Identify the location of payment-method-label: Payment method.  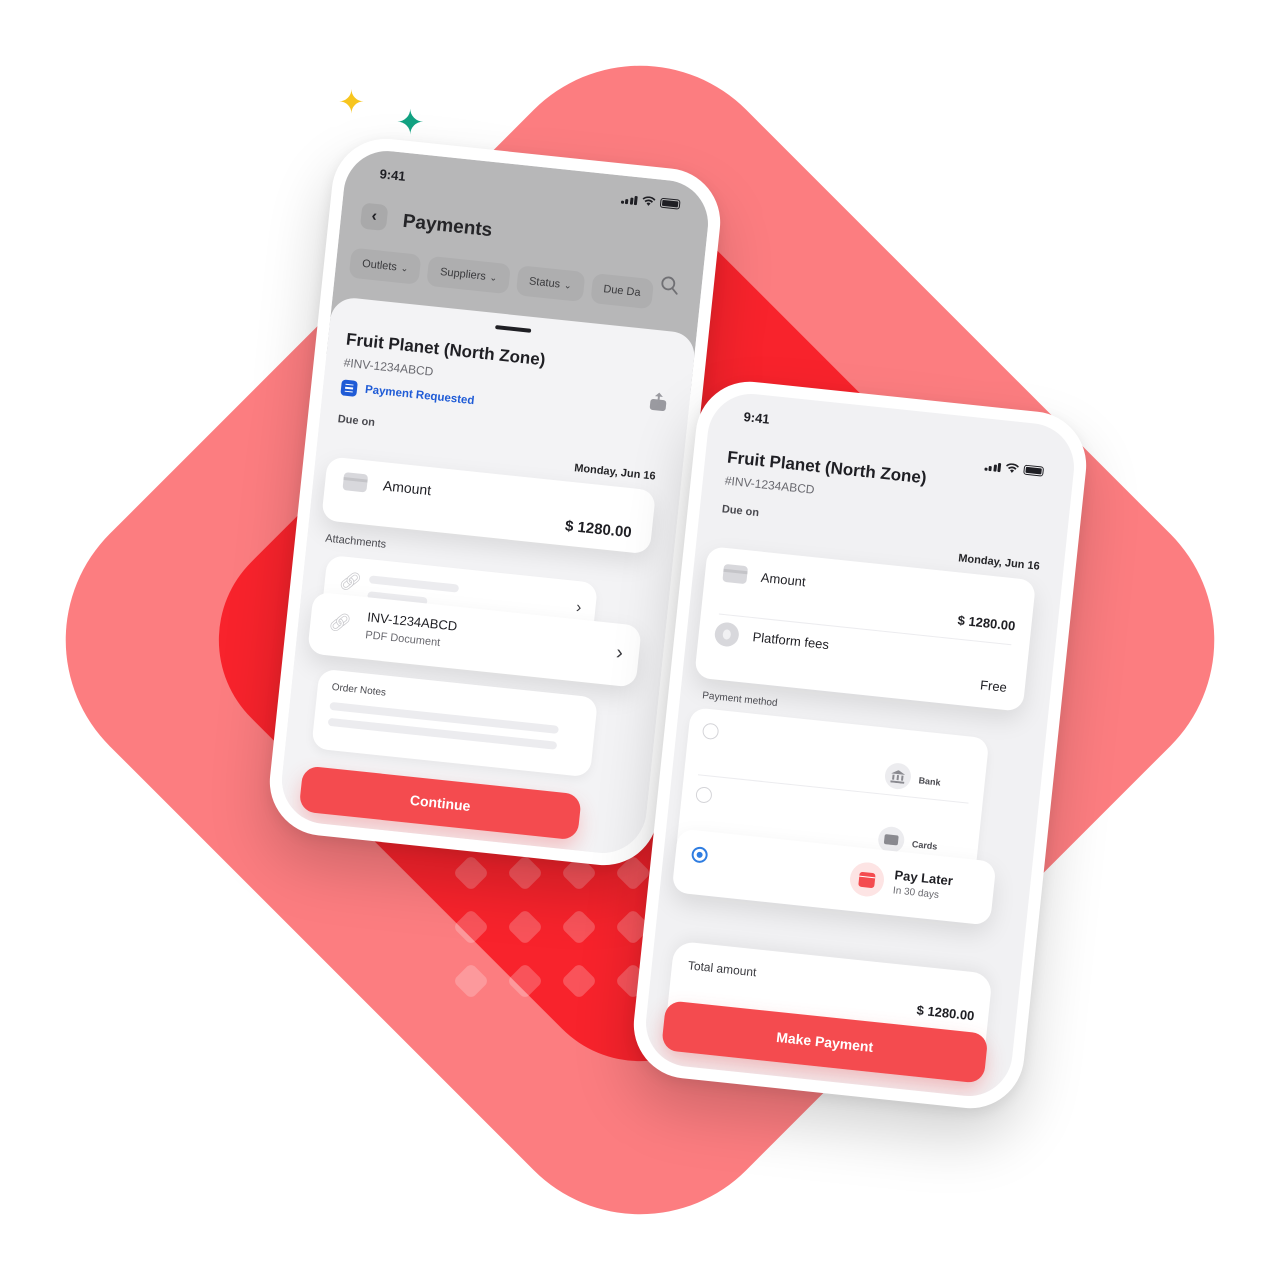
(740, 700).